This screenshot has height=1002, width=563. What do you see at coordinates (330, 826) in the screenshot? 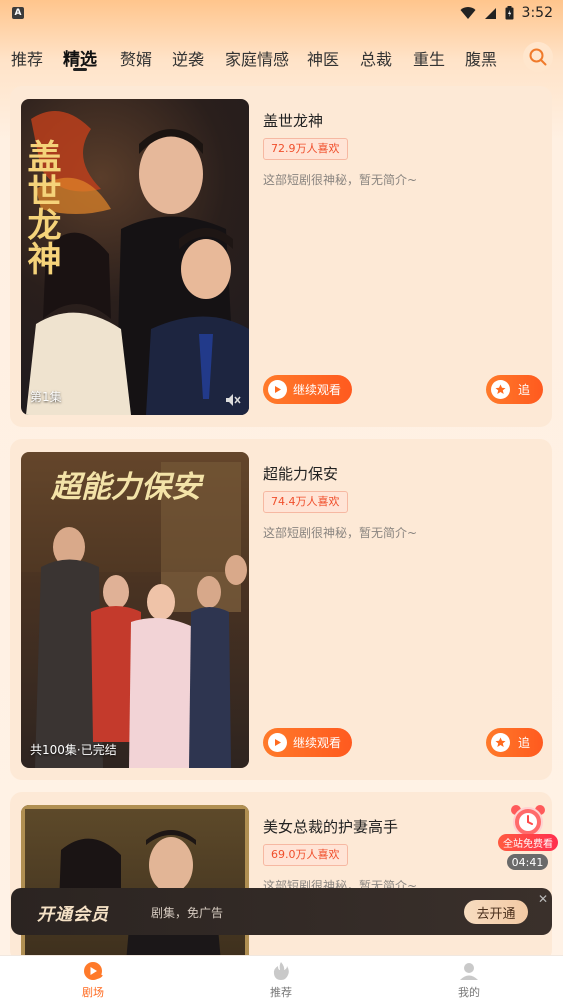
I see `drama-title: 美女总裁的护妻高手` at bounding box center [330, 826].